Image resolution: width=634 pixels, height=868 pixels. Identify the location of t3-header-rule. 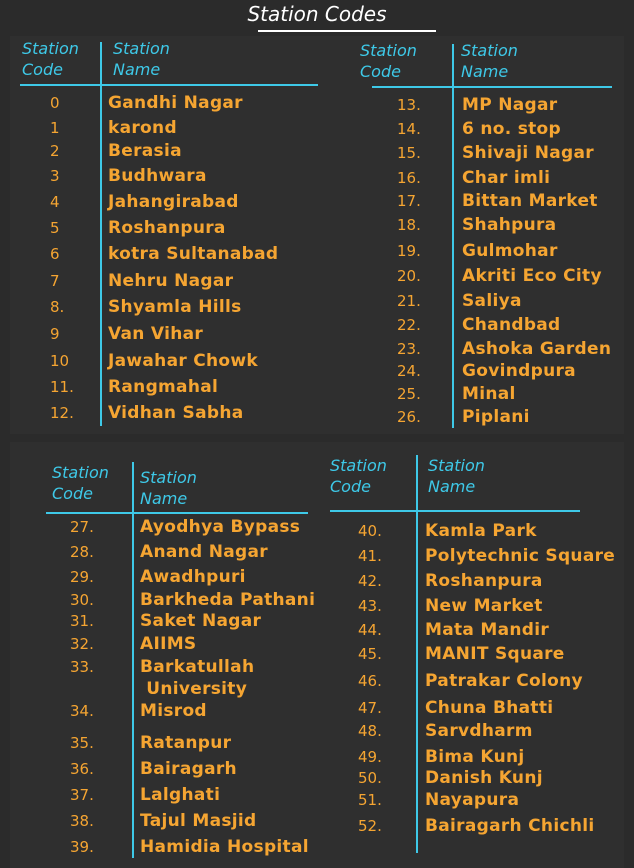
(177, 513).